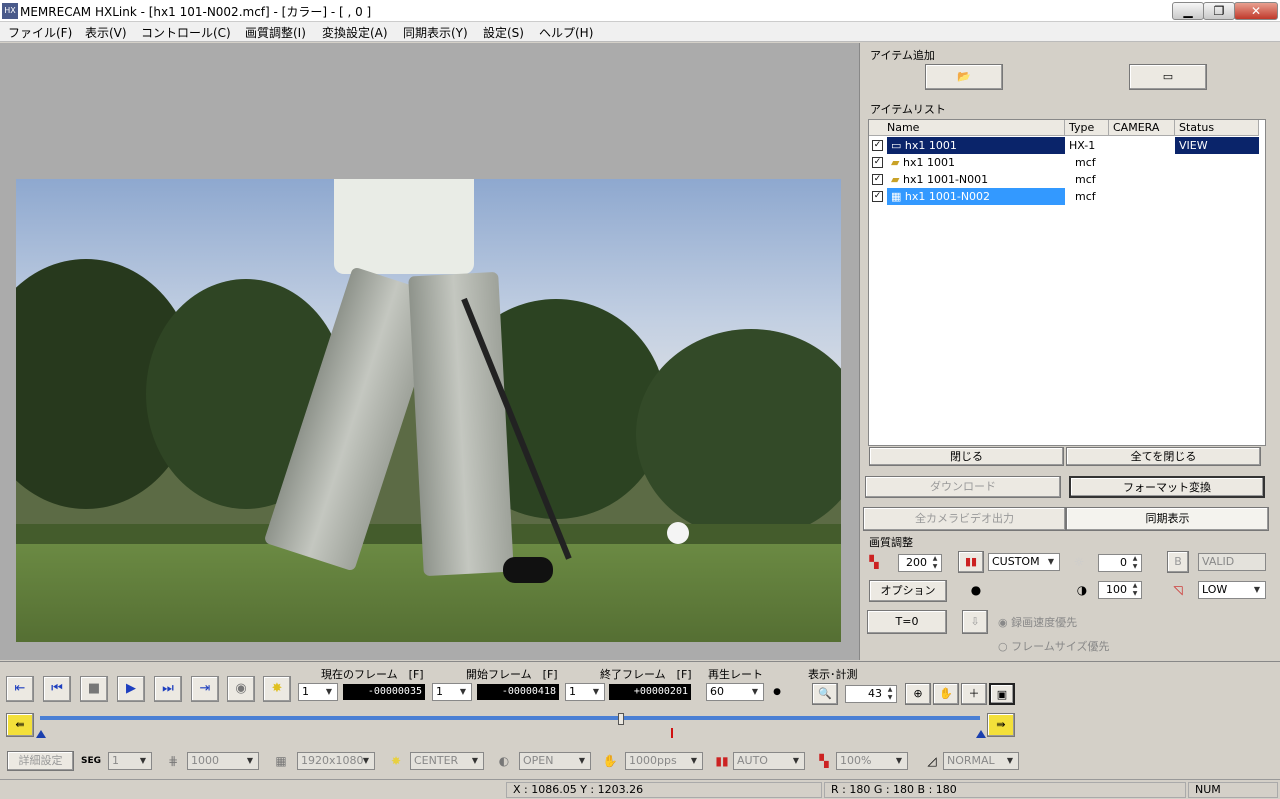  What do you see at coordinates (528, 570) in the screenshot?
I see `frame-club-head` at bounding box center [528, 570].